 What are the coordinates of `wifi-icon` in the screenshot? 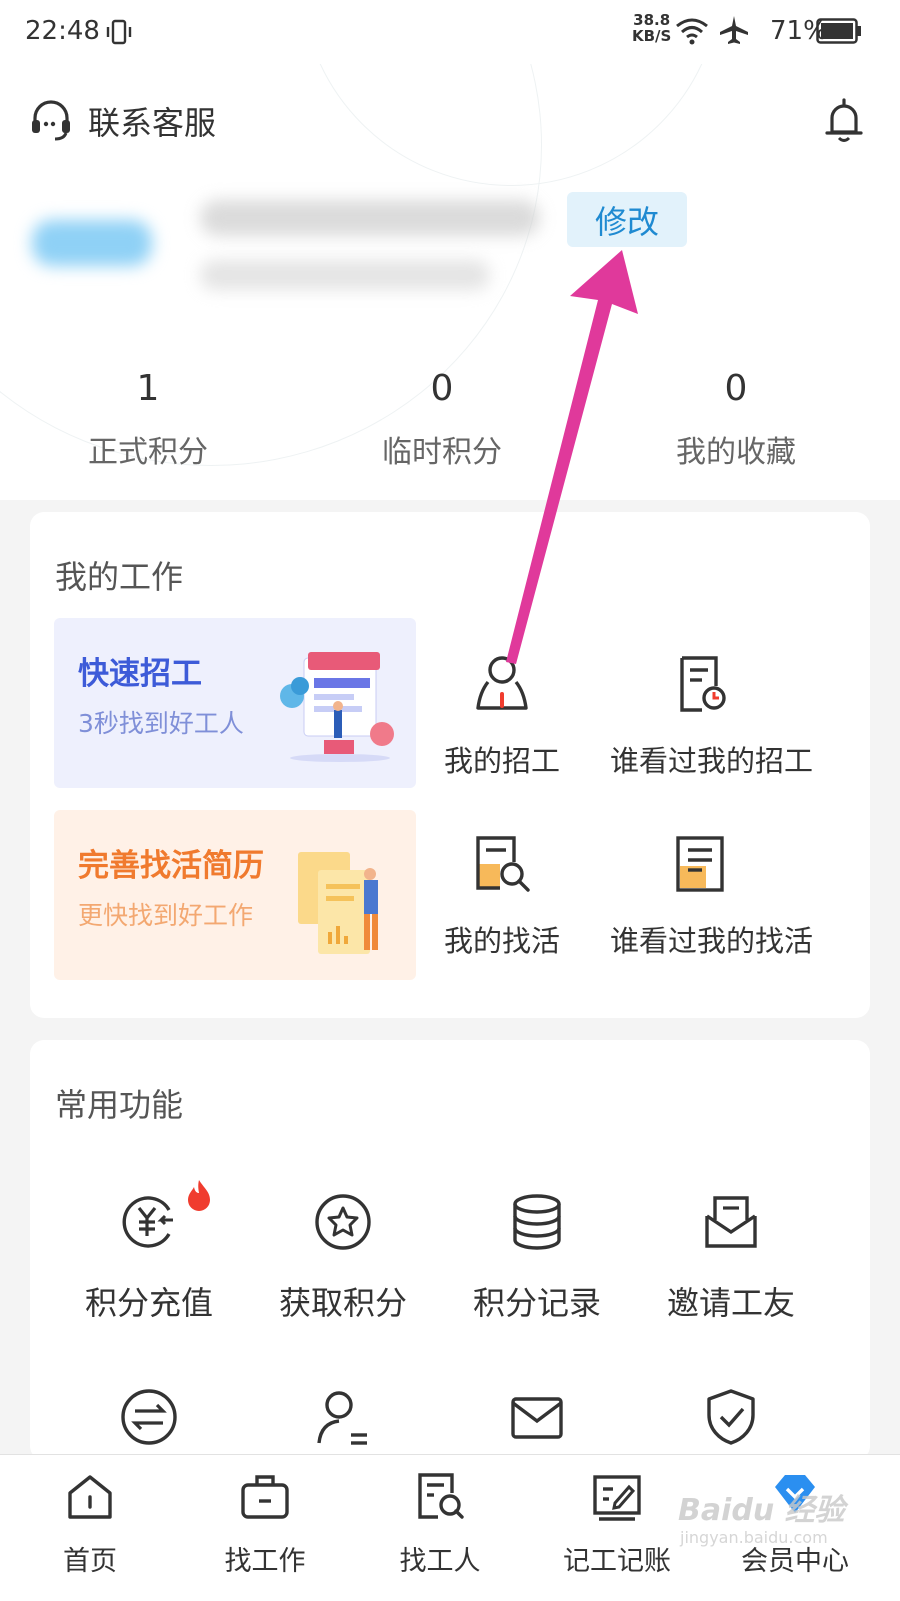 It's located at (692, 31).